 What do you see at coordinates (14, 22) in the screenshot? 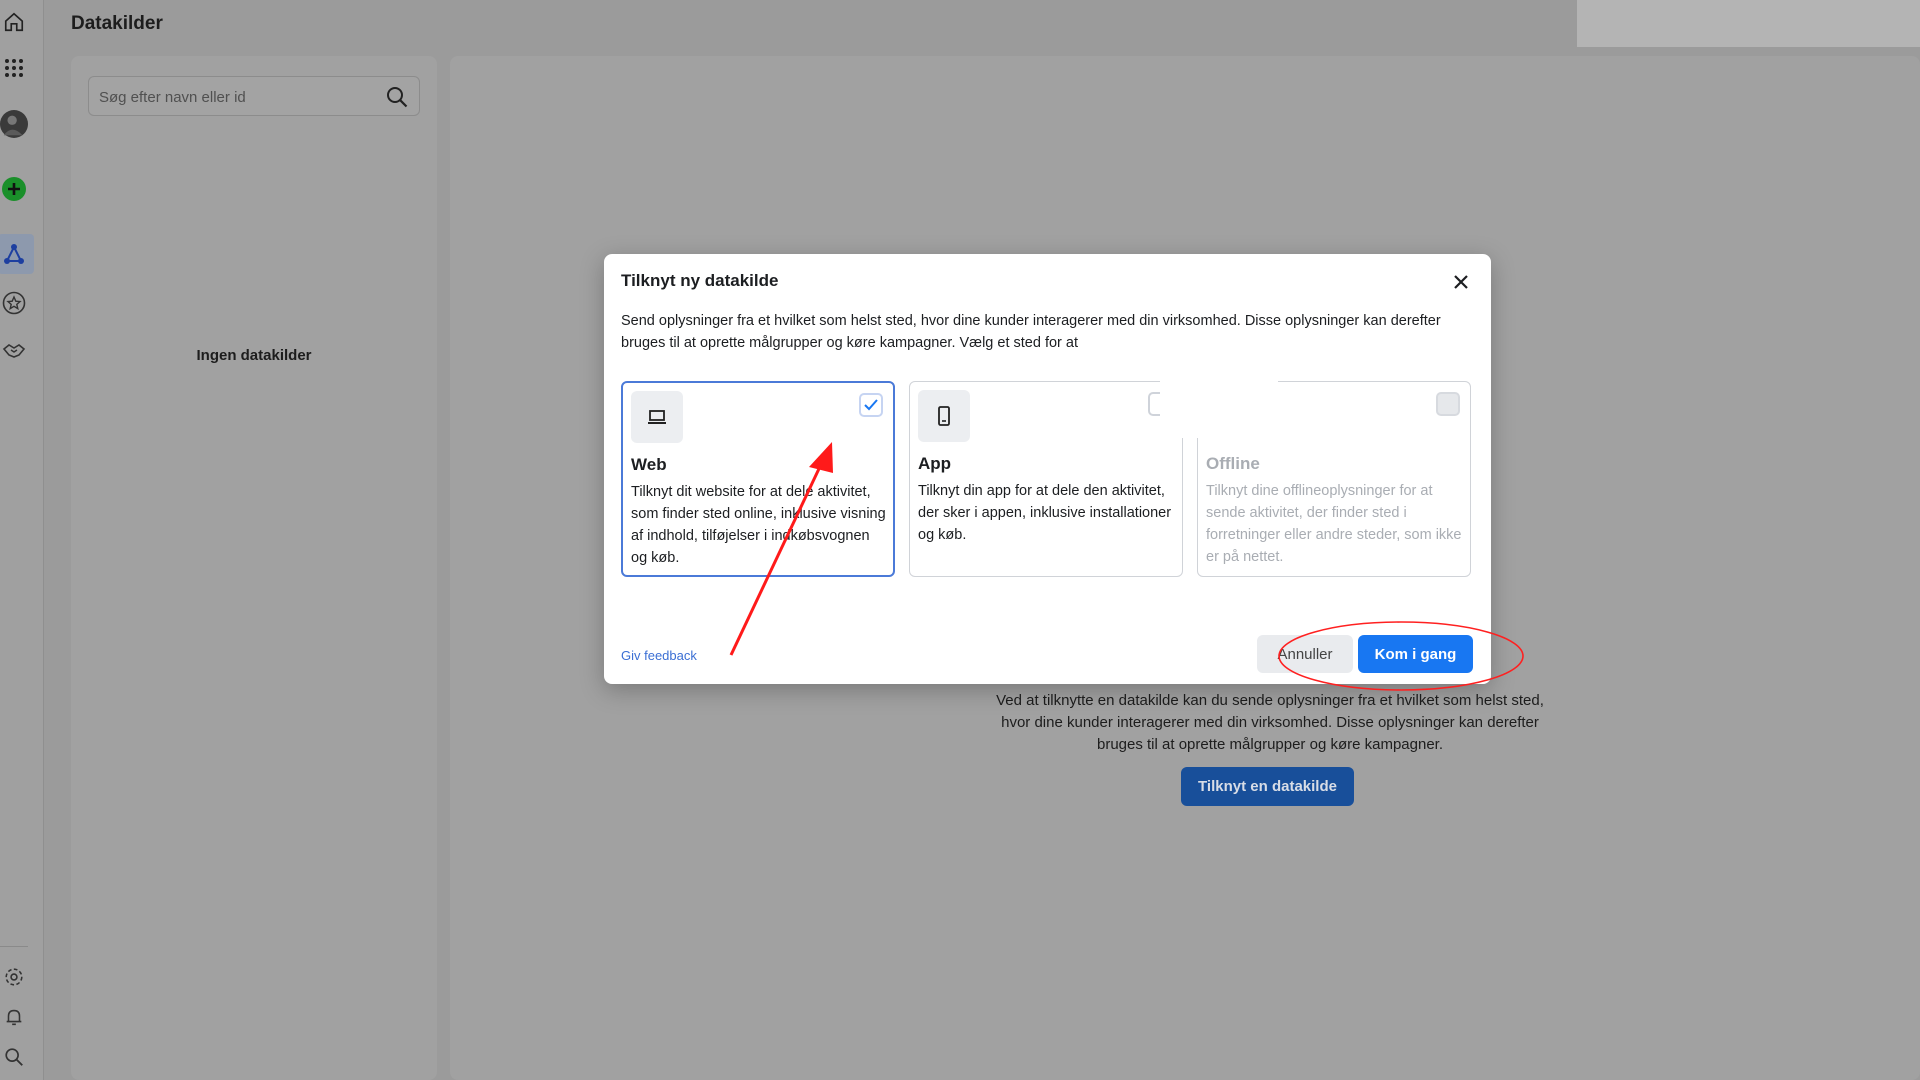
I see `home-icon` at bounding box center [14, 22].